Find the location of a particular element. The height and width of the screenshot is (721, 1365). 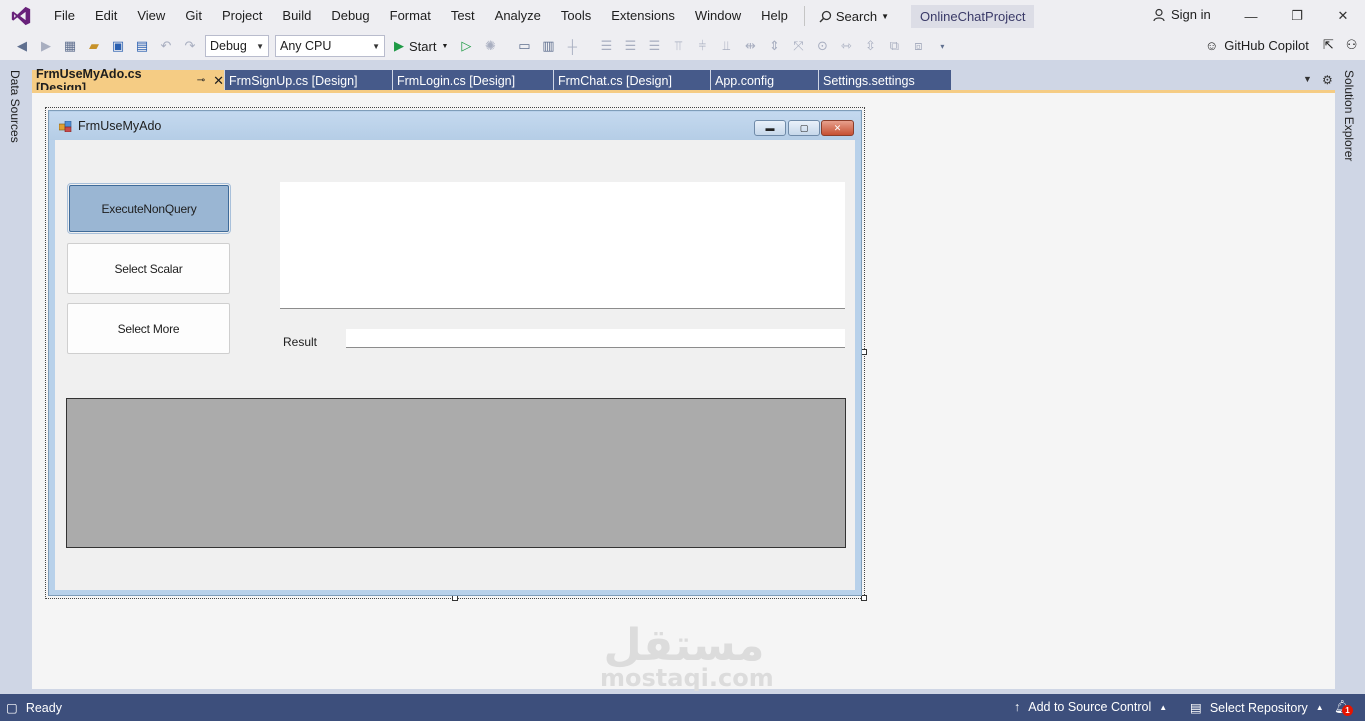

start-without-debugging-icon: ▷ is located at coordinates (466, 46).